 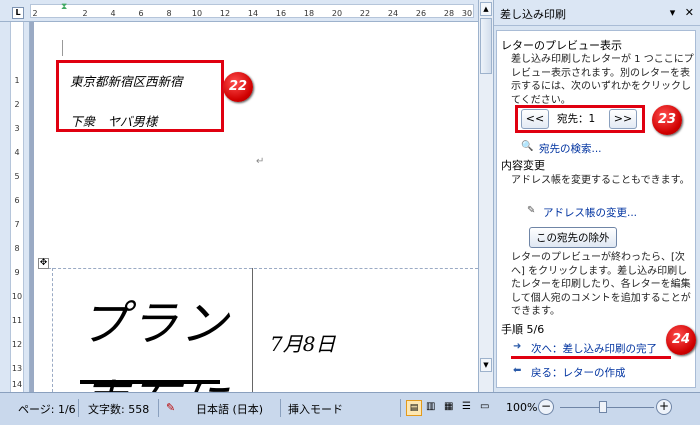 I want to click on search-icon: 🔍, so click(x=527, y=146).